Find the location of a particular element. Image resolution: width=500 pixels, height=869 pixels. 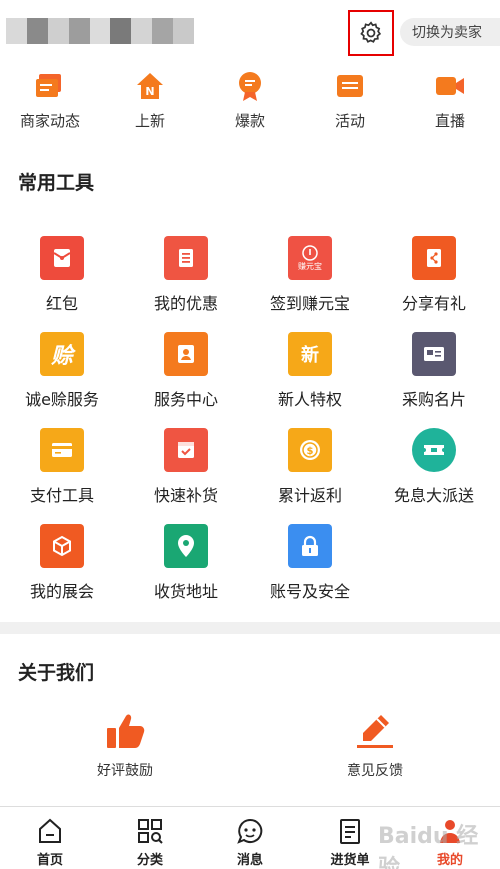

tool-newcomer: 新 新人特权 is located at coordinates (310, 380).